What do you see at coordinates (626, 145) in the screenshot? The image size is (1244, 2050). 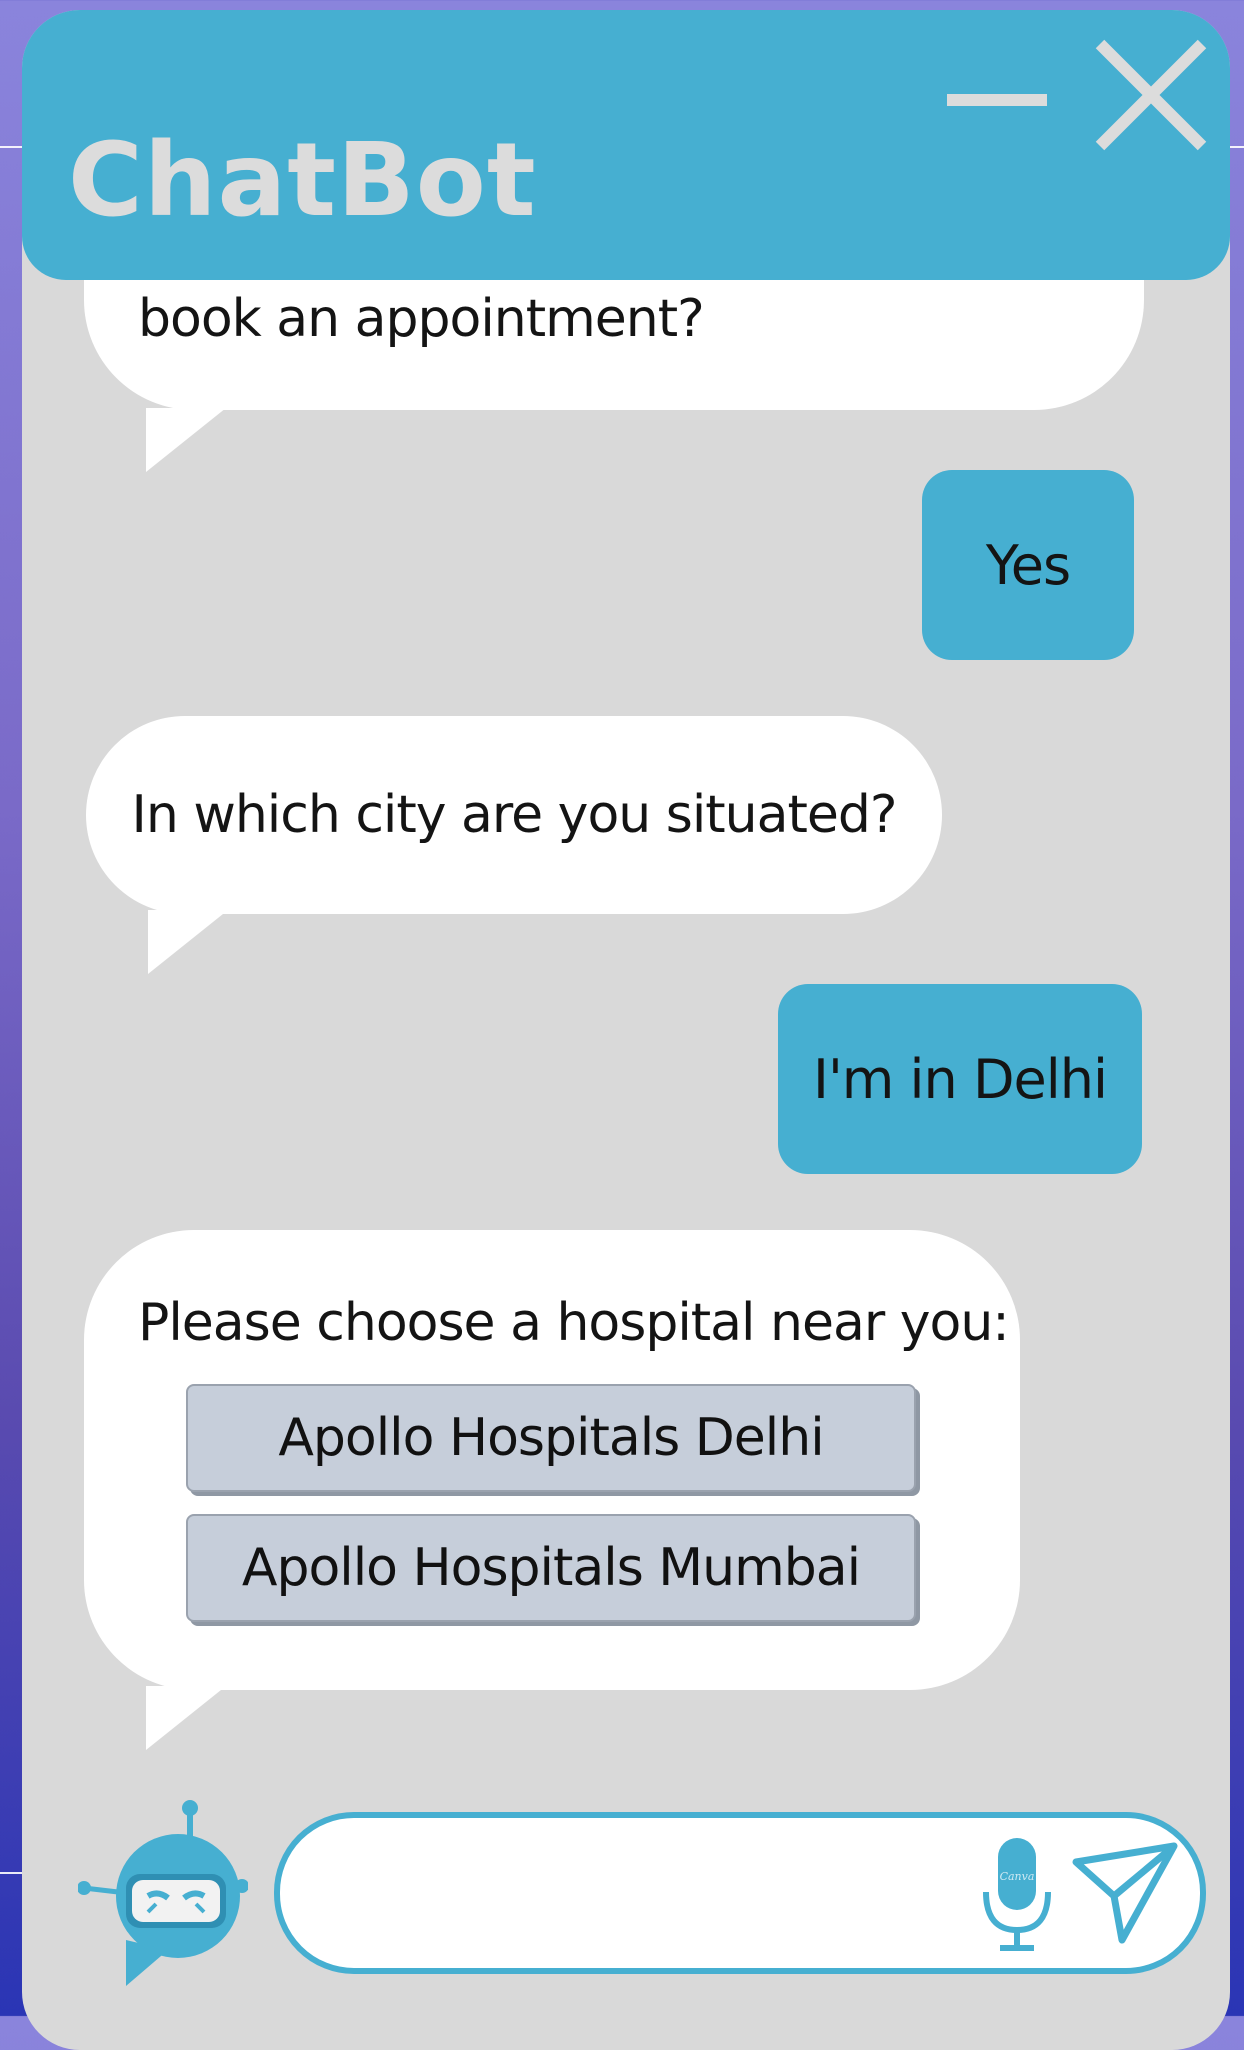 I see `chat-header: ChatBot` at bounding box center [626, 145].